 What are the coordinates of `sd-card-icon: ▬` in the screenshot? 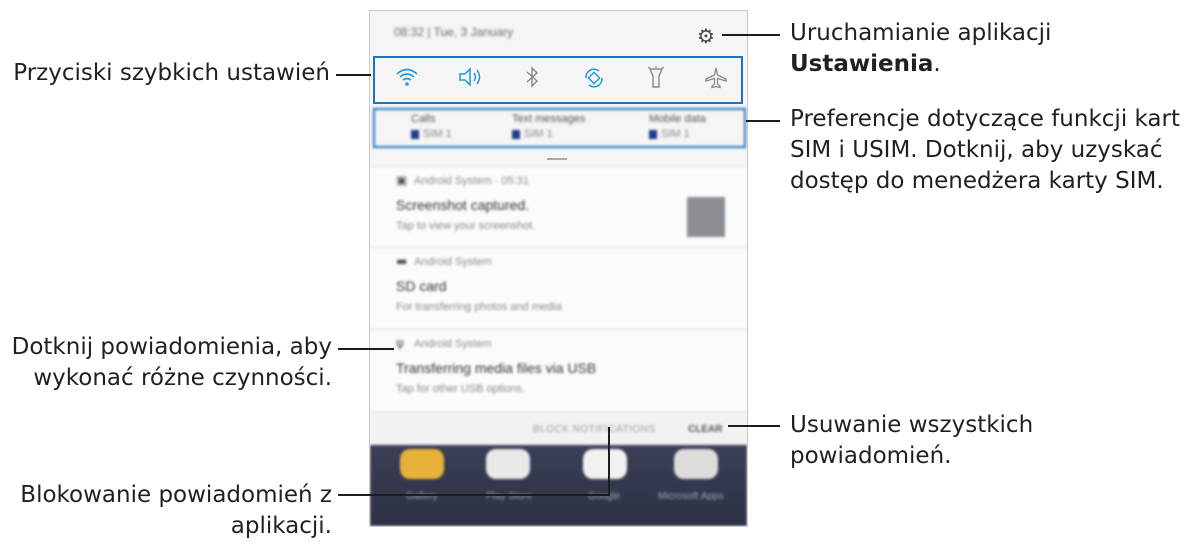 It's located at (402, 261).